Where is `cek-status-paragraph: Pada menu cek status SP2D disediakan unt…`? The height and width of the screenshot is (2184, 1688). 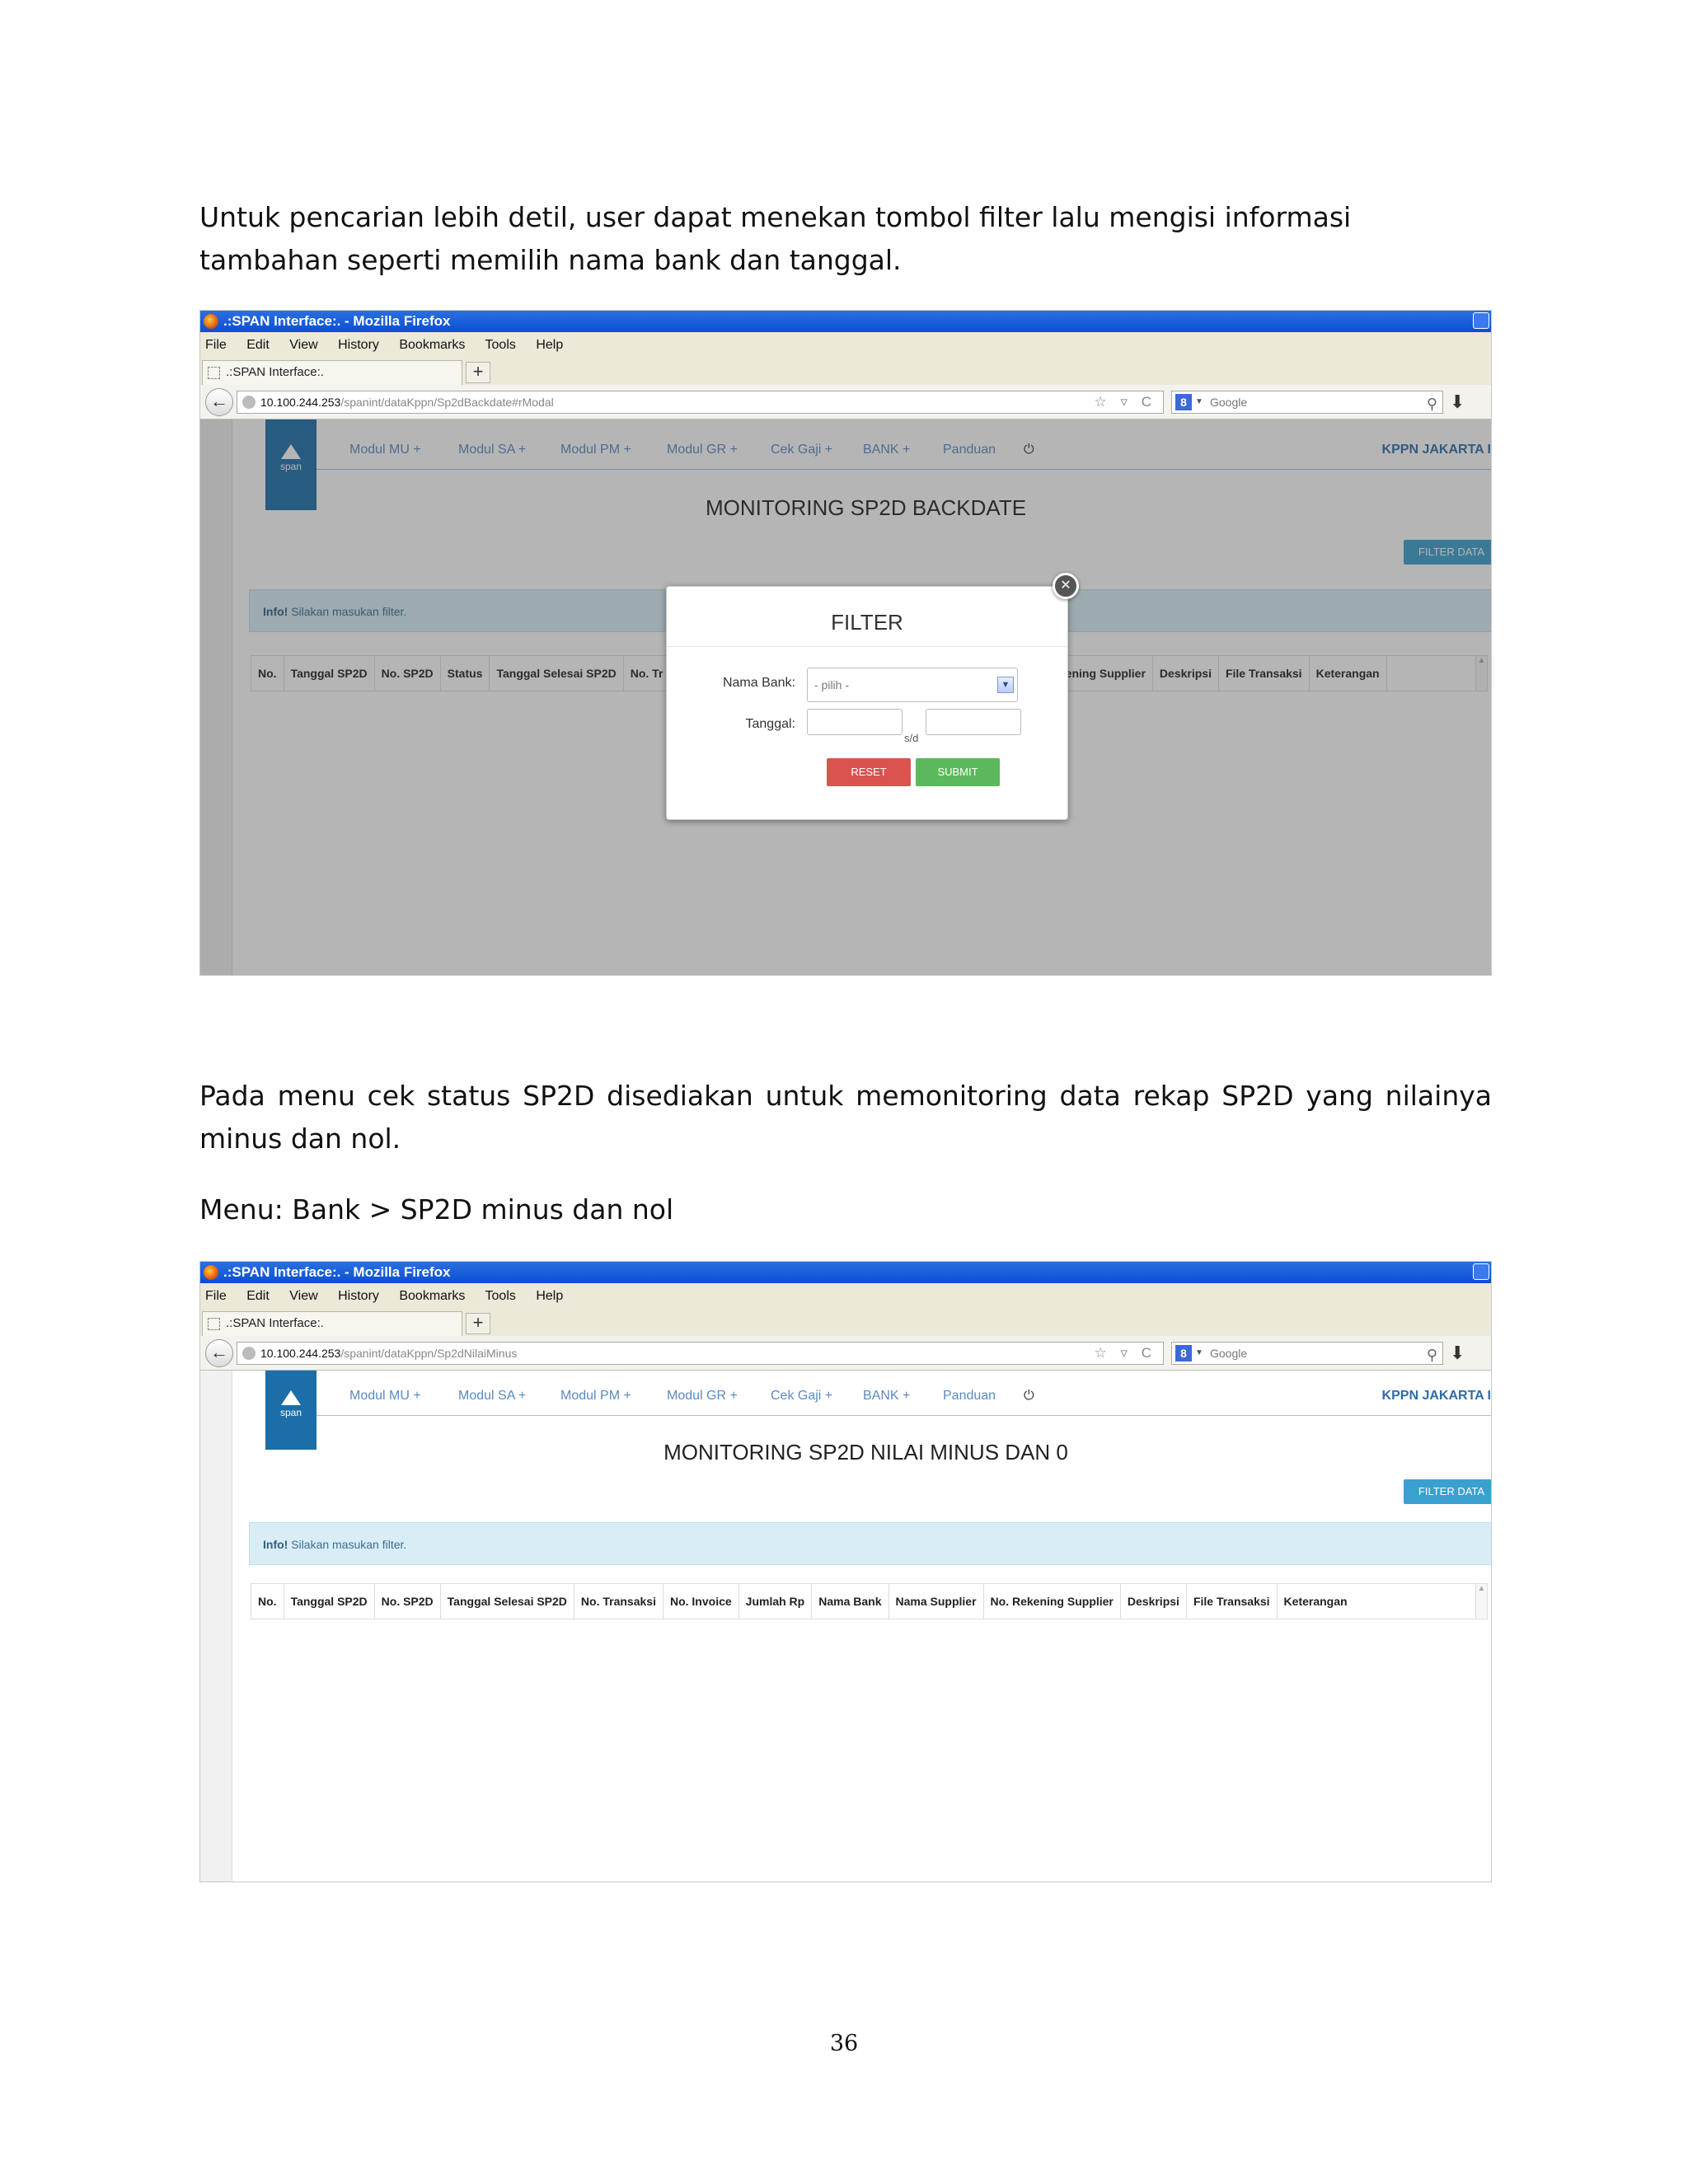 cek-status-paragraph: Pada menu cek status SP2D disediakan unt… is located at coordinates (845, 1117).